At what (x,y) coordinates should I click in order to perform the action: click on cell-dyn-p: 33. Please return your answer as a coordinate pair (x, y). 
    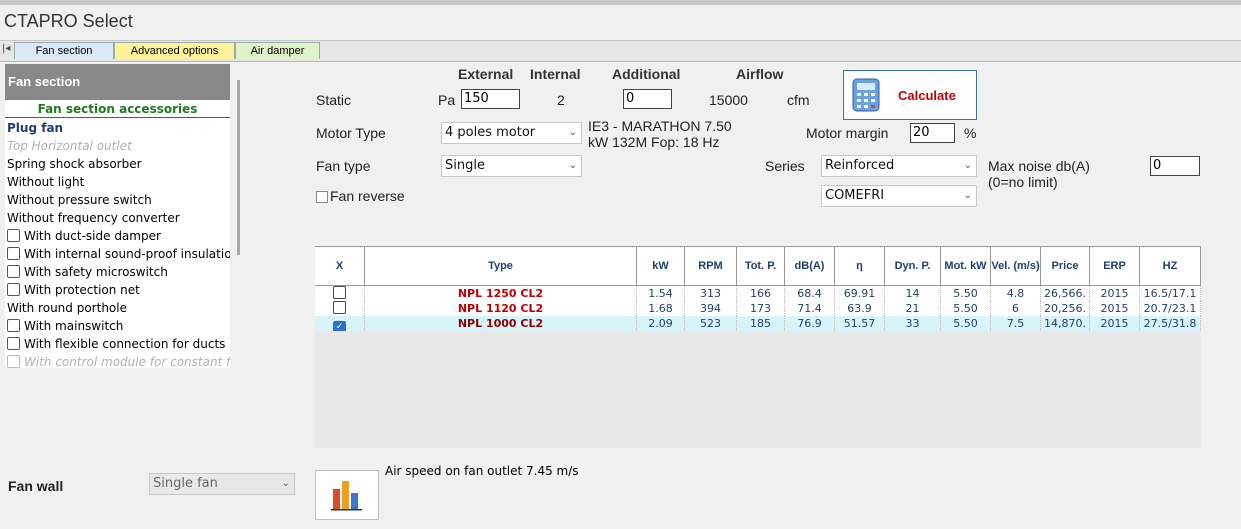
    Looking at the image, I should click on (913, 323).